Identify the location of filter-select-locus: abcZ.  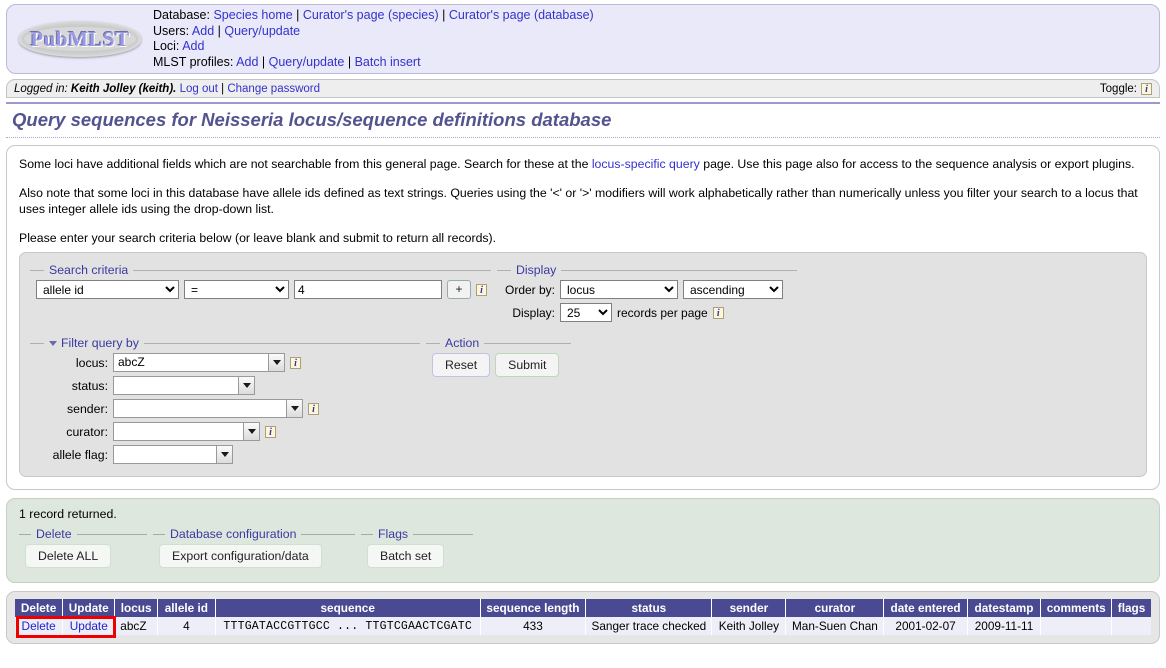
(199, 362).